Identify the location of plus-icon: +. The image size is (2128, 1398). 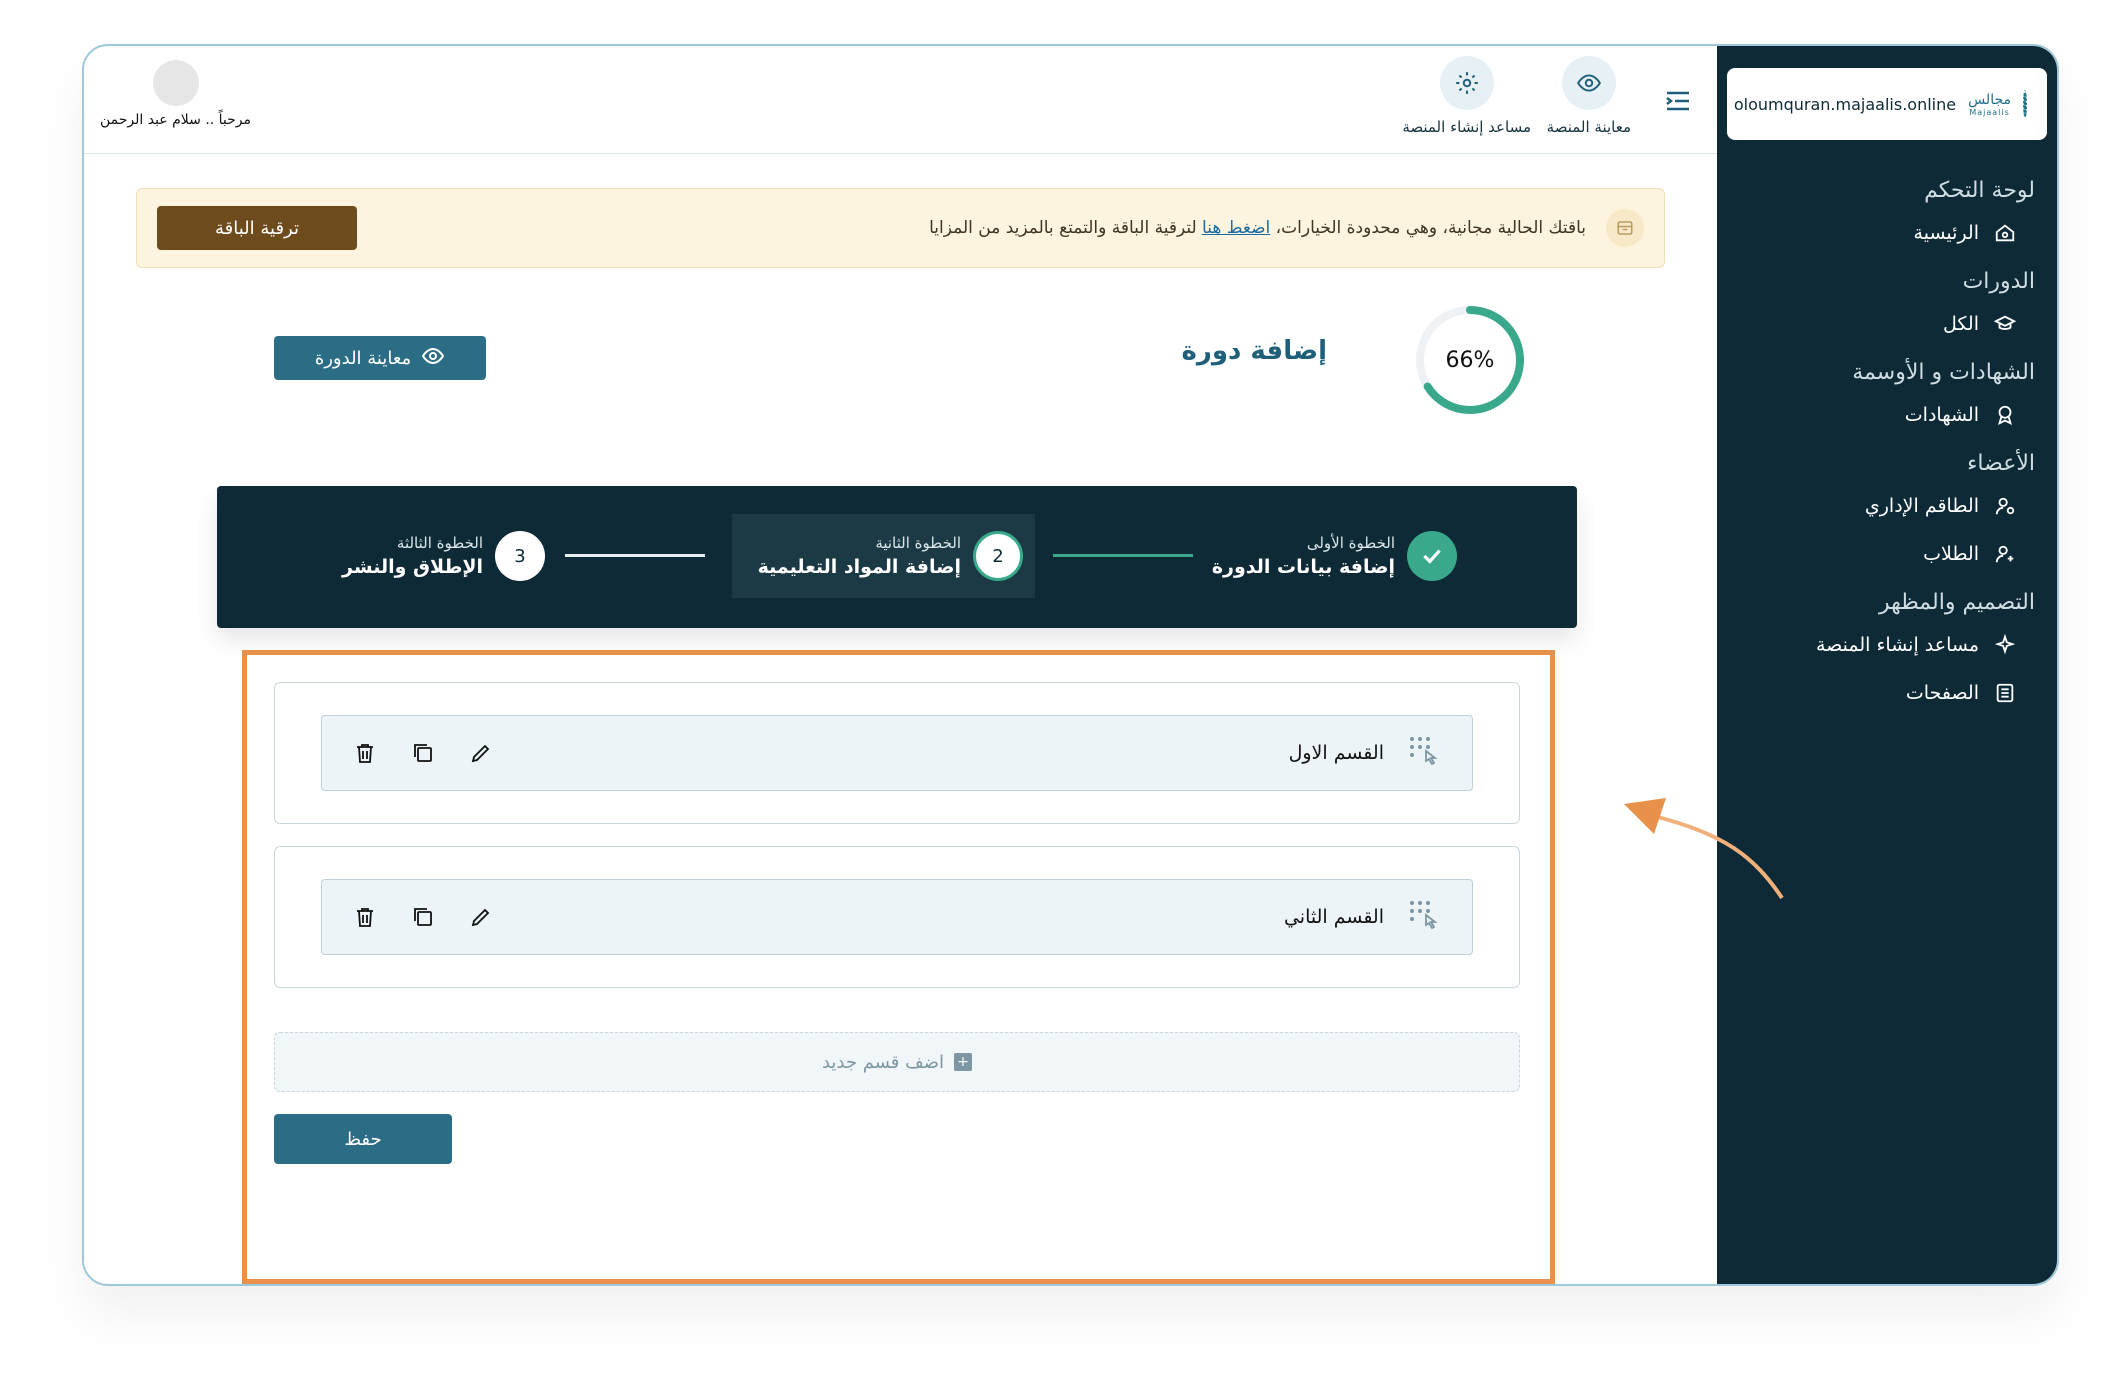
(963, 1062).